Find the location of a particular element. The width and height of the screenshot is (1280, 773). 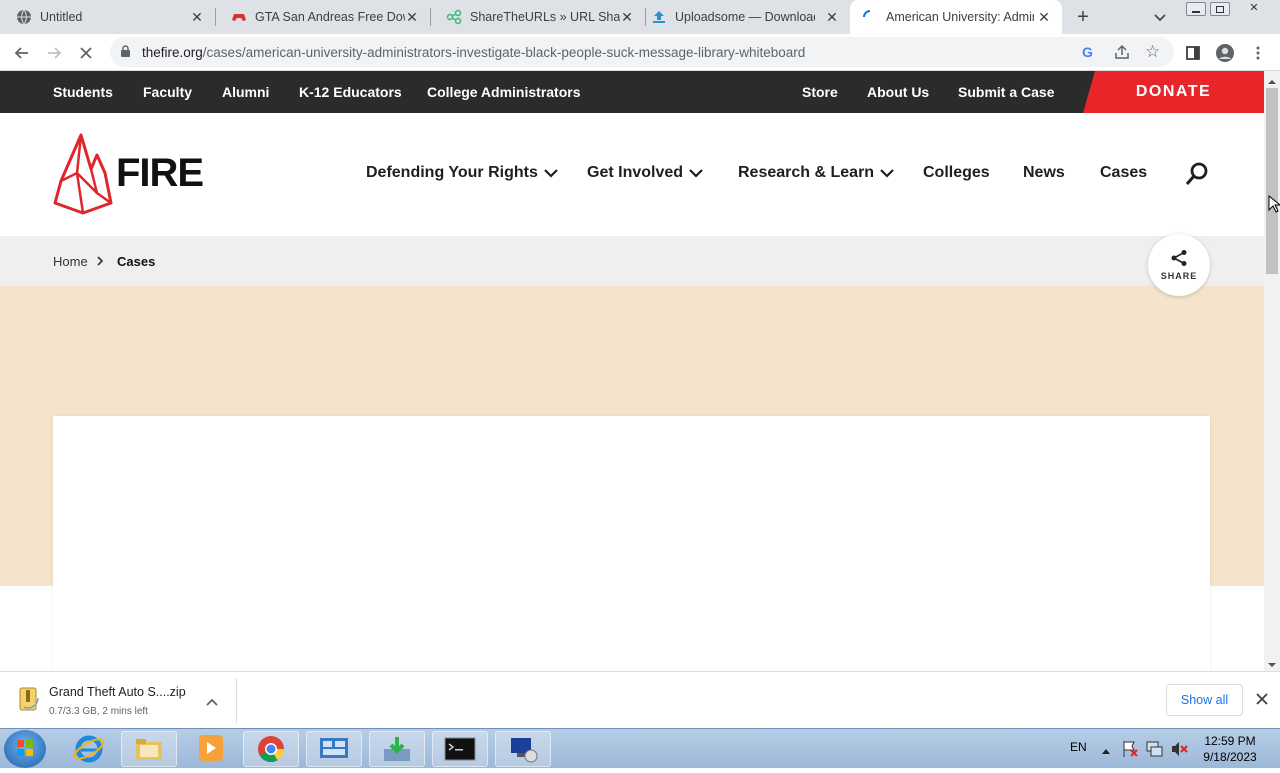

nav-news: News is located at coordinates (1044, 173).